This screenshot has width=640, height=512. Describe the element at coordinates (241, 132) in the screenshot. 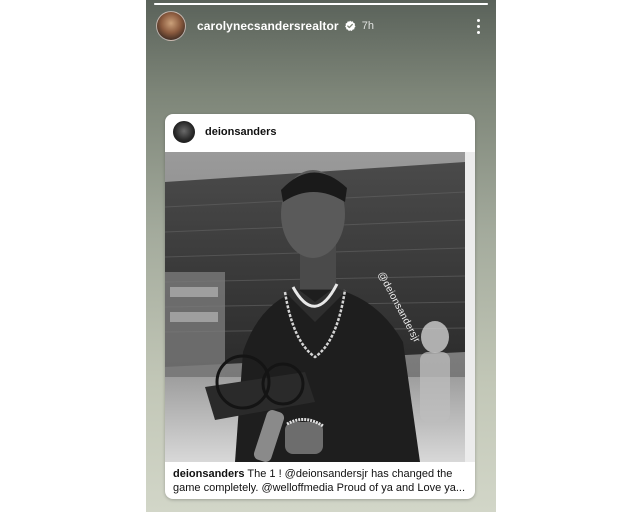

I see `post-author-username: deionsanders` at that location.